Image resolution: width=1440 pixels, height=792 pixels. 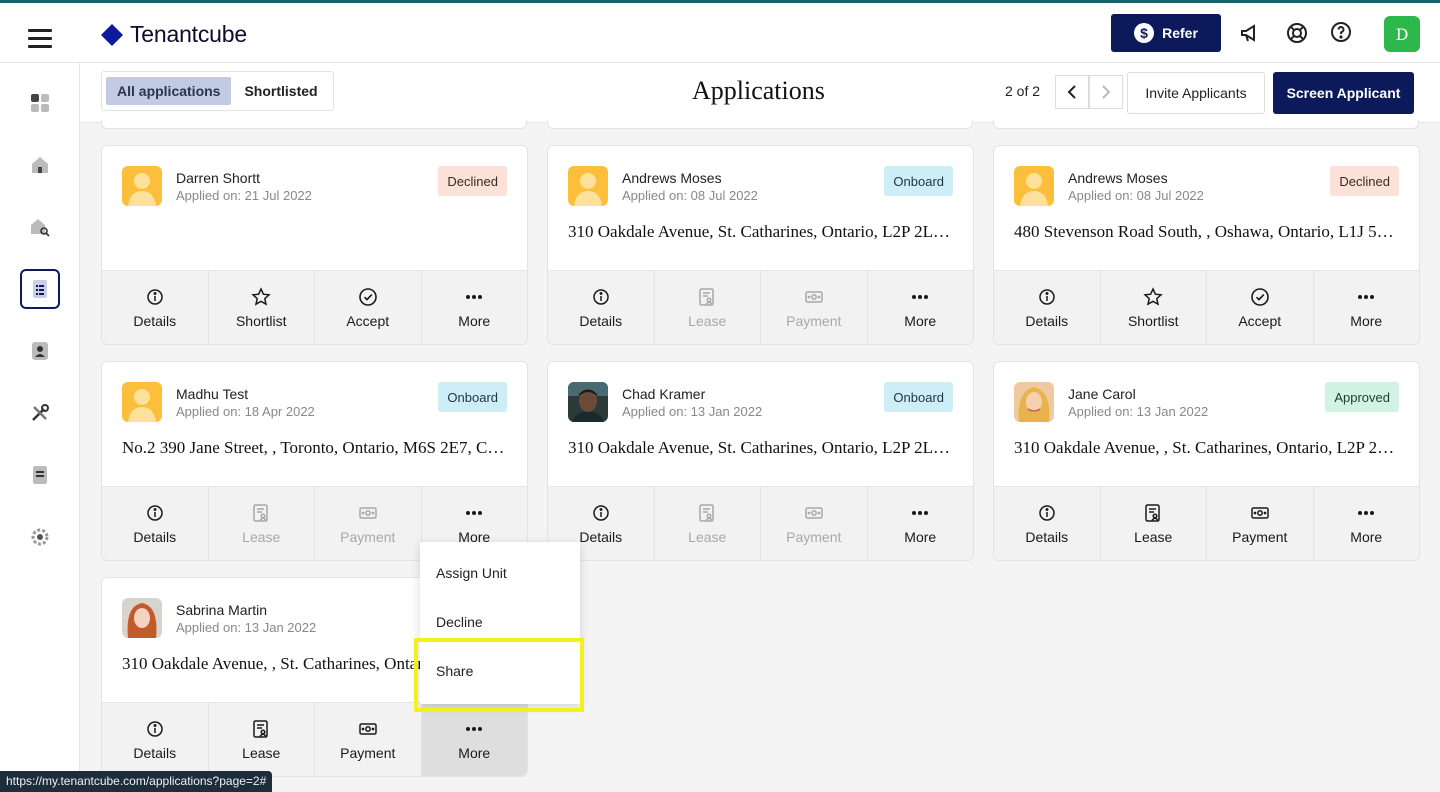 I want to click on menu-icon, so click(x=40, y=38).